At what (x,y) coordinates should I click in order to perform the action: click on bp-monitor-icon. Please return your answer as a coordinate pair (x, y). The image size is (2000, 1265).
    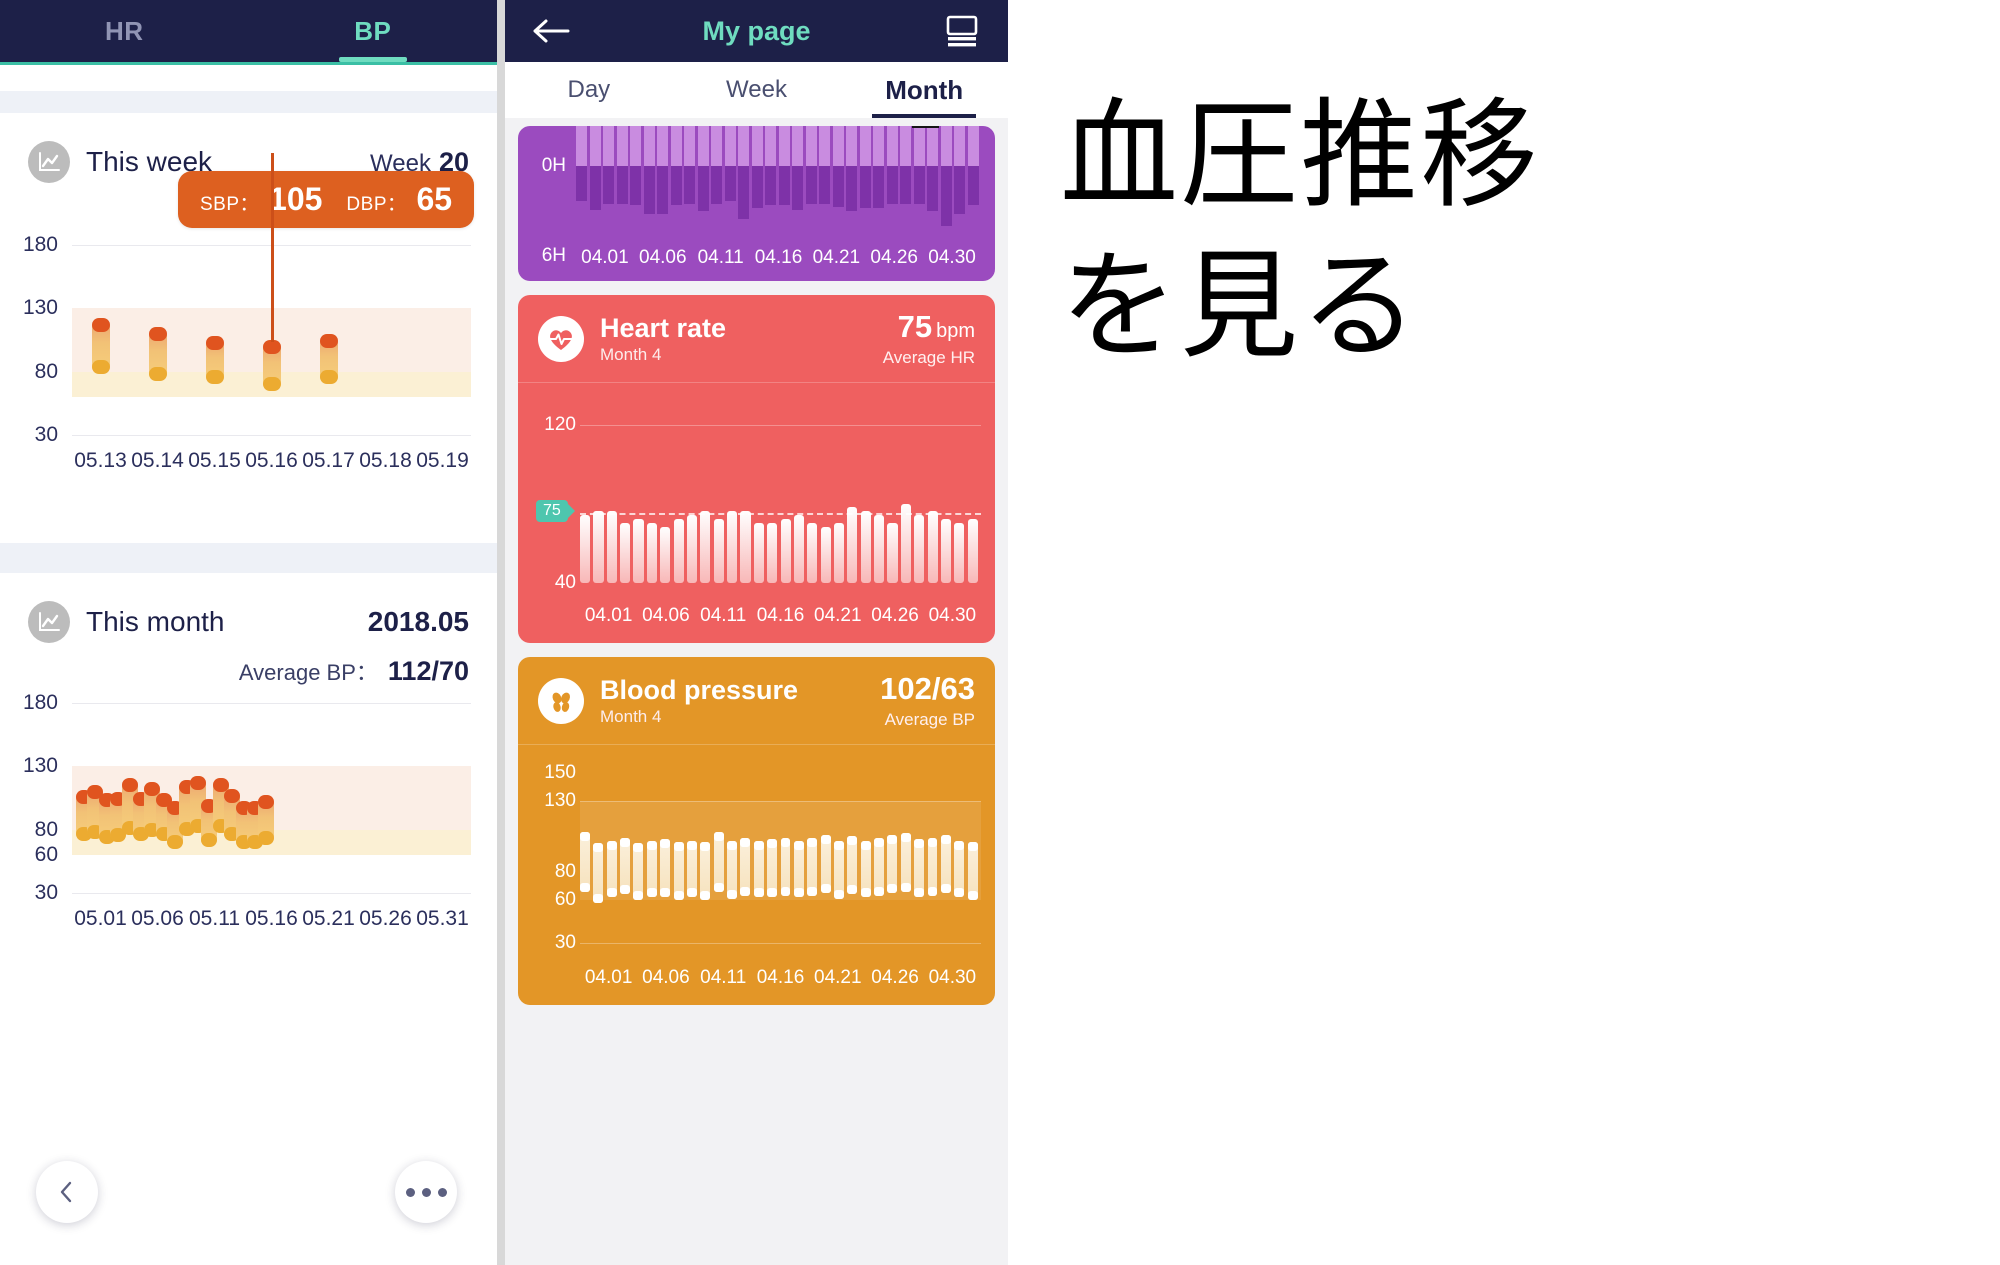
    Looking at the image, I should click on (561, 701).